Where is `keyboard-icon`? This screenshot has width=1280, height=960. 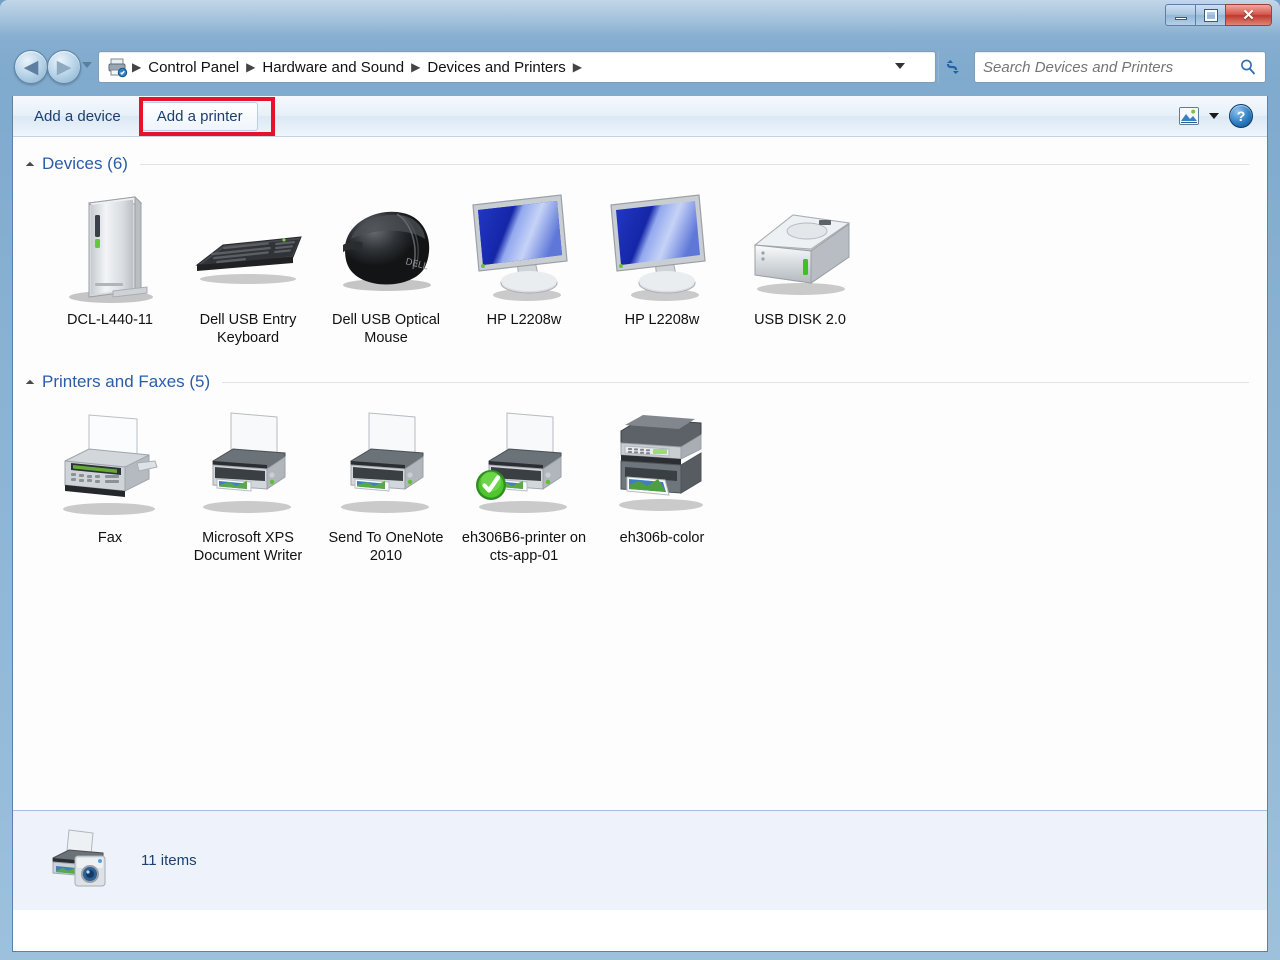 keyboard-icon is located at coordinates (248, 246).